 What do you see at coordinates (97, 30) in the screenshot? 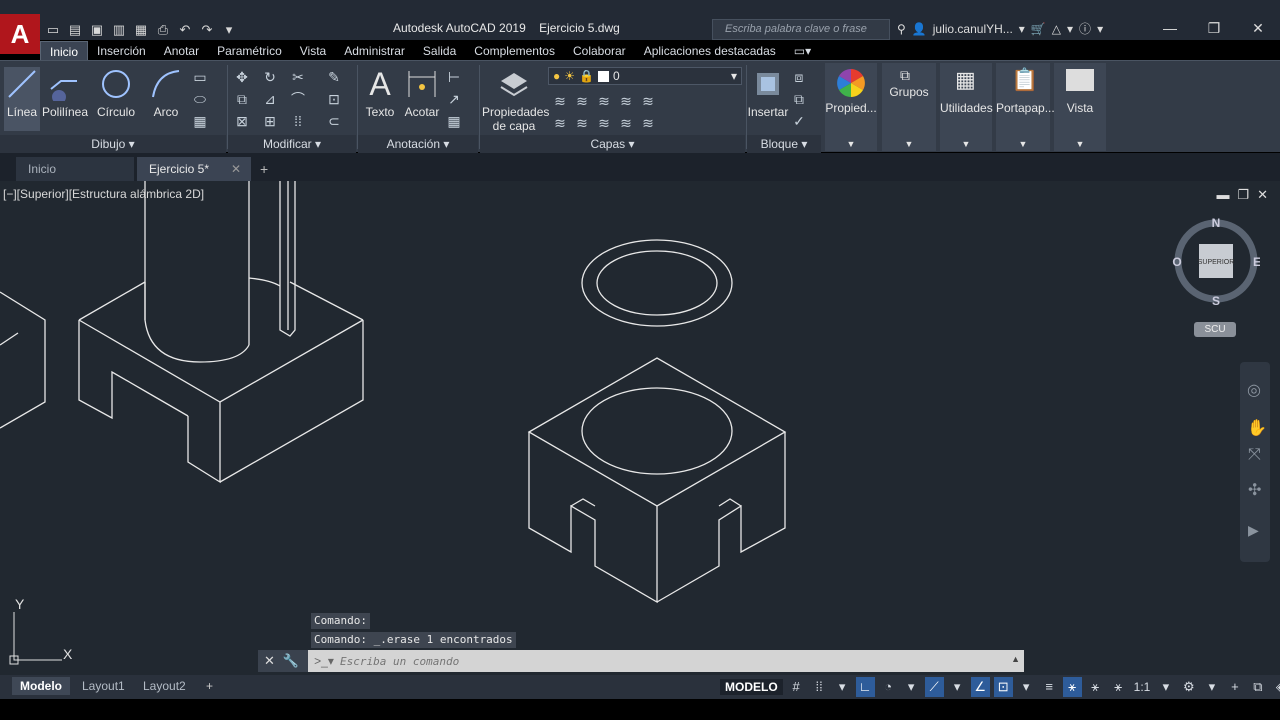
I see `save-icon: ▣` at bounding box center [97, 30].